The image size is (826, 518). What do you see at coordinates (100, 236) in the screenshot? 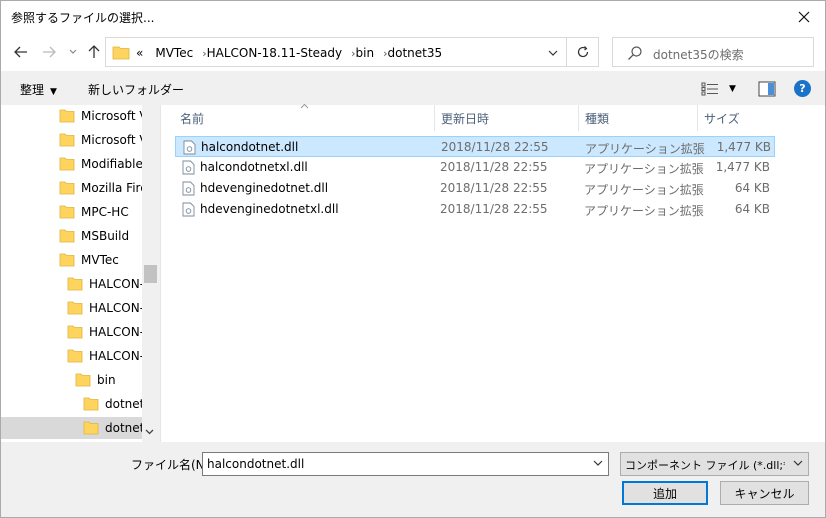
I see `tree-item: MSBuild` at bounding box center [100, 236].